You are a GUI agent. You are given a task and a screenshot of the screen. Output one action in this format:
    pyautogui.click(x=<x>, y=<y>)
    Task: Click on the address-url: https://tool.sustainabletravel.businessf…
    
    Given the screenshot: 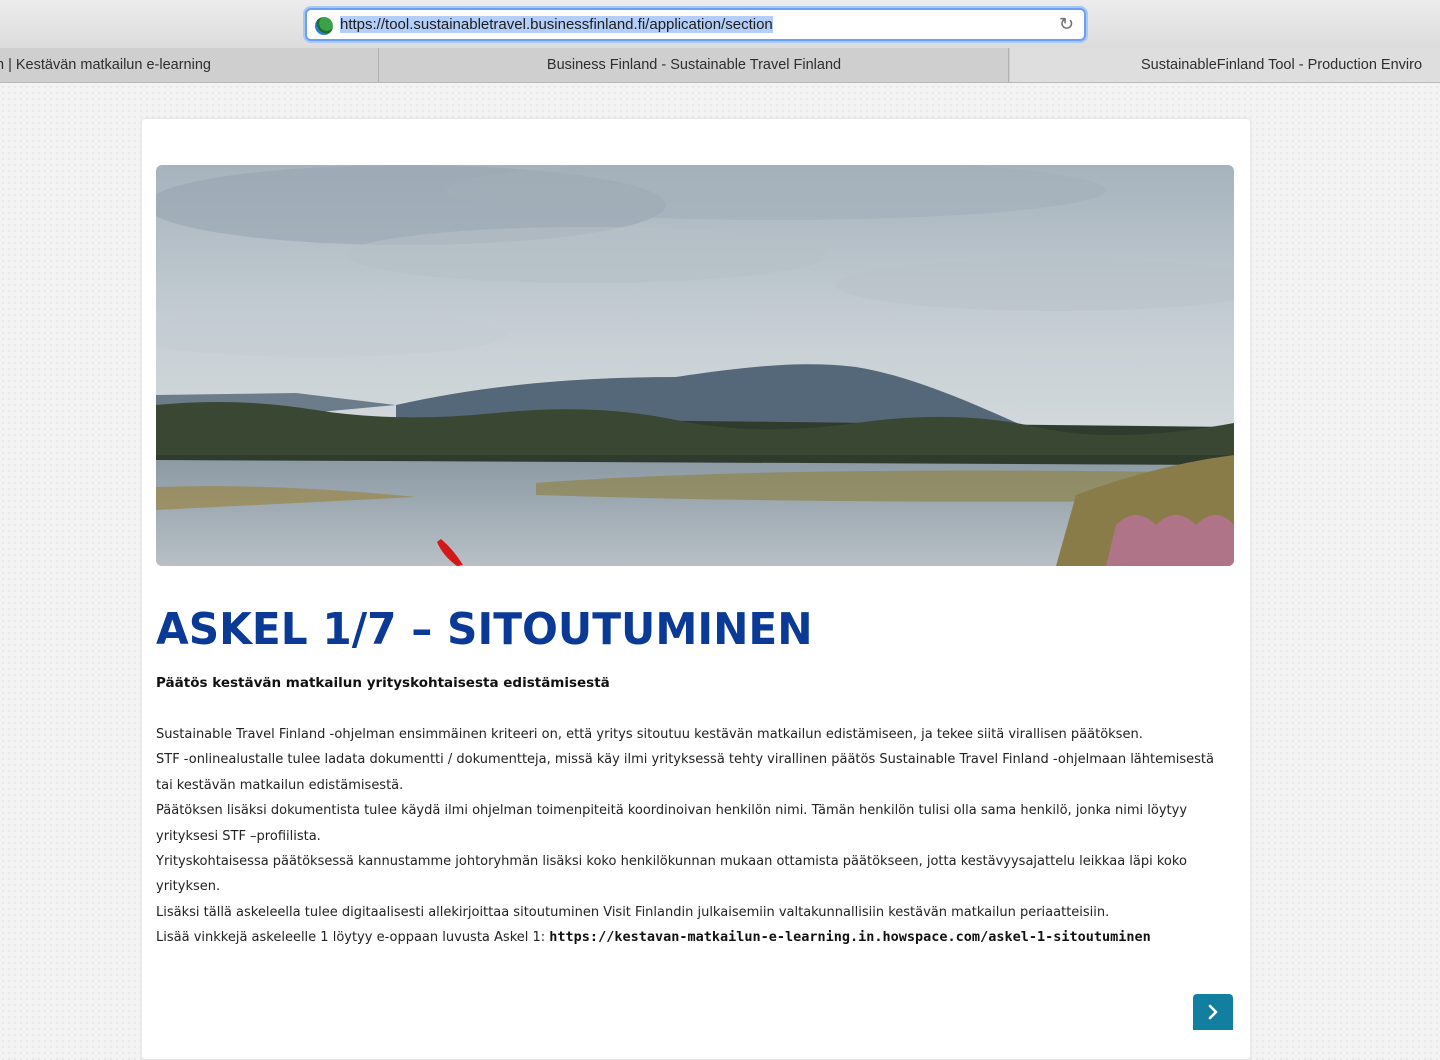 What is the action you would take?
    pyautogui.click(x=556, y=24)
    